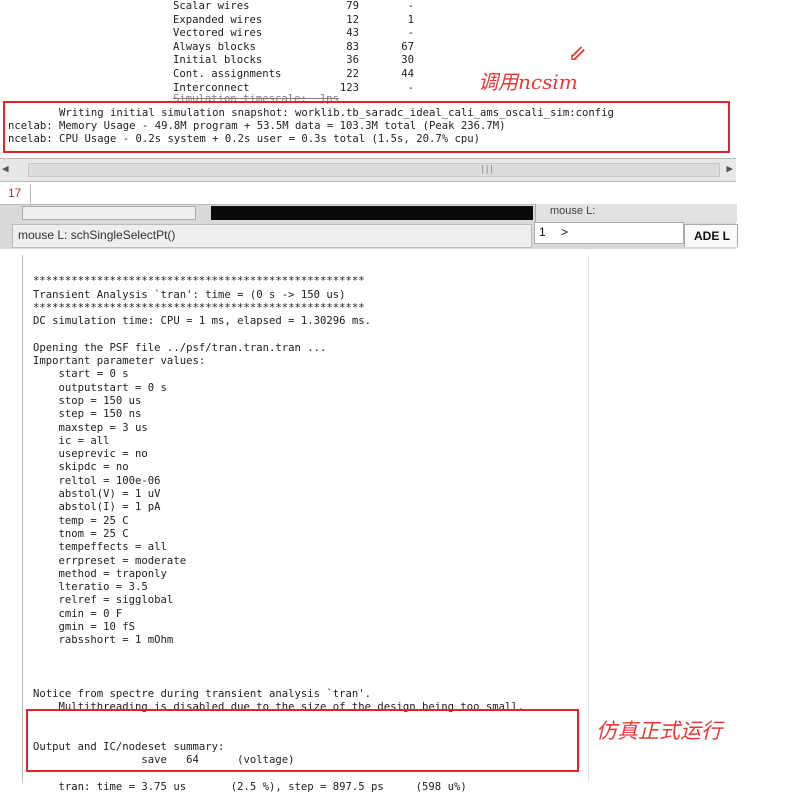 The height and width of the screenshot is (794, 788). What do you see at coordinates (711, 235) in the screenshot?
I see `tab-ade-l: ADE L` at bounding box center [711, 235].